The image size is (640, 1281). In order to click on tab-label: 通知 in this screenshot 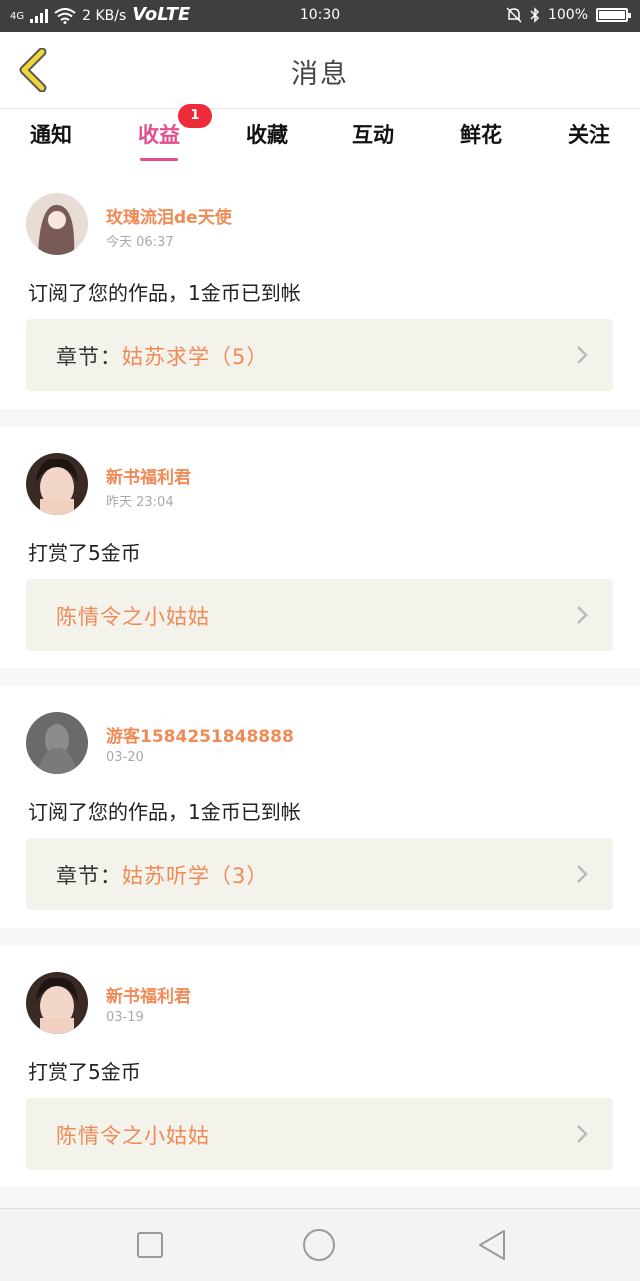, I will do `click(51, 135)`.